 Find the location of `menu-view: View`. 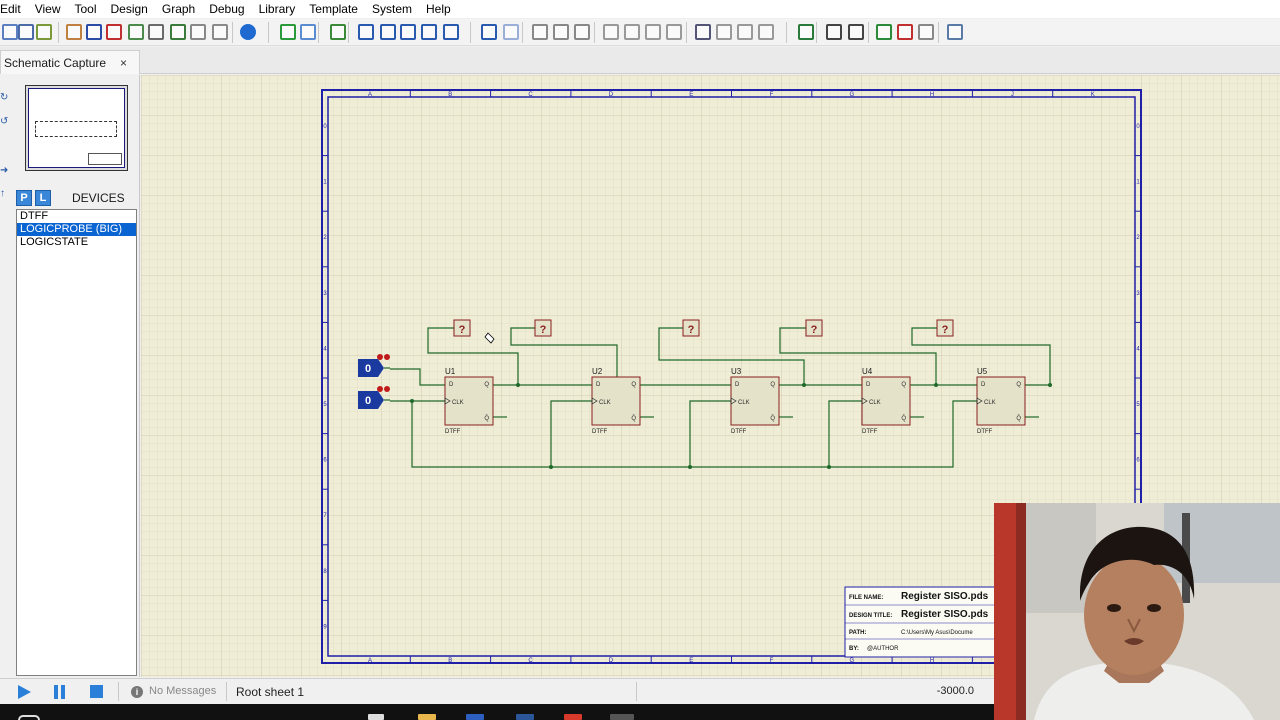

menu-view: View is located at coordinates (48, 9).